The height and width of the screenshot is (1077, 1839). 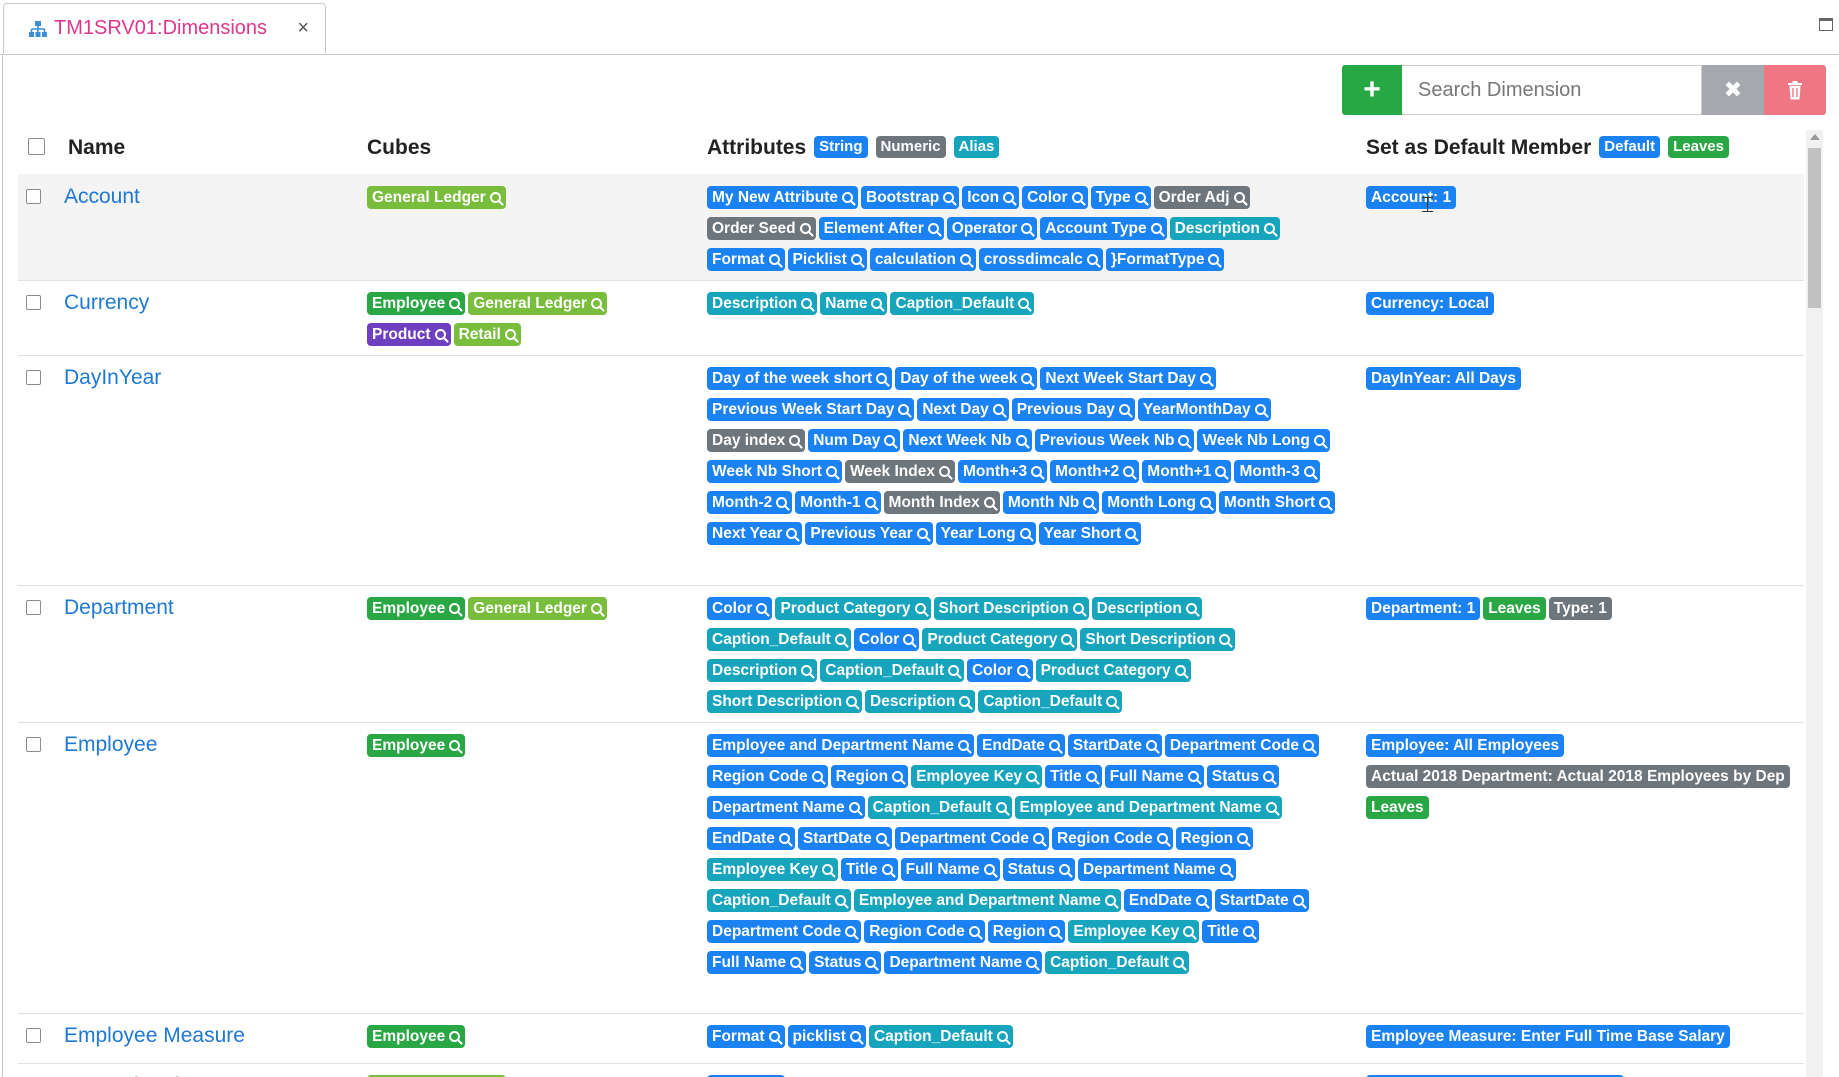 I want to click on attribute-badge: Department Code, so click(x=971, y=838).